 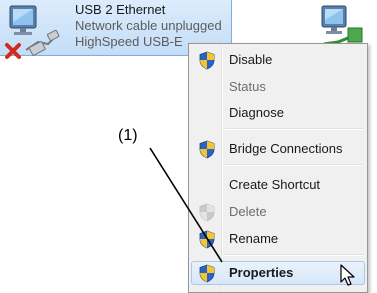 I want to click on menu-item-label: Bridge Connections, so click(x=286, y=148).